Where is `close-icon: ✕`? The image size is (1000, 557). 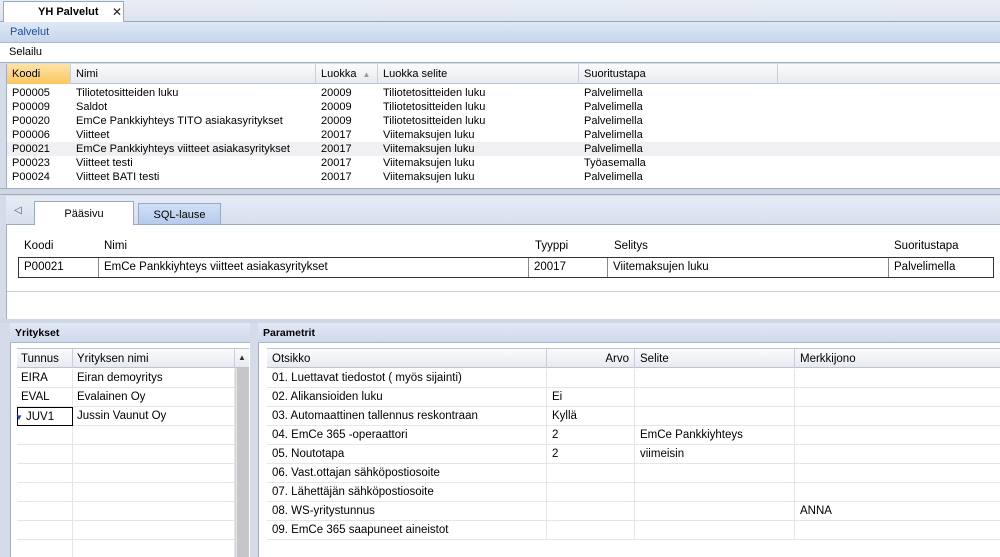
close-icon: ✕ is located at coordinates (117, 12).